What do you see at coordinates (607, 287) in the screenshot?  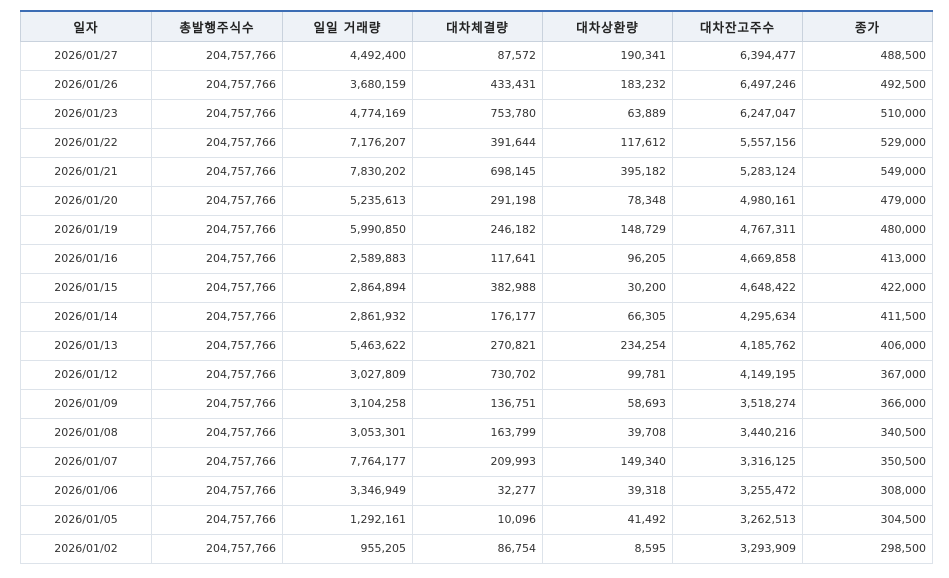 I see `cell-lending-repaid: 30,200` at bounding box center [607, 287].